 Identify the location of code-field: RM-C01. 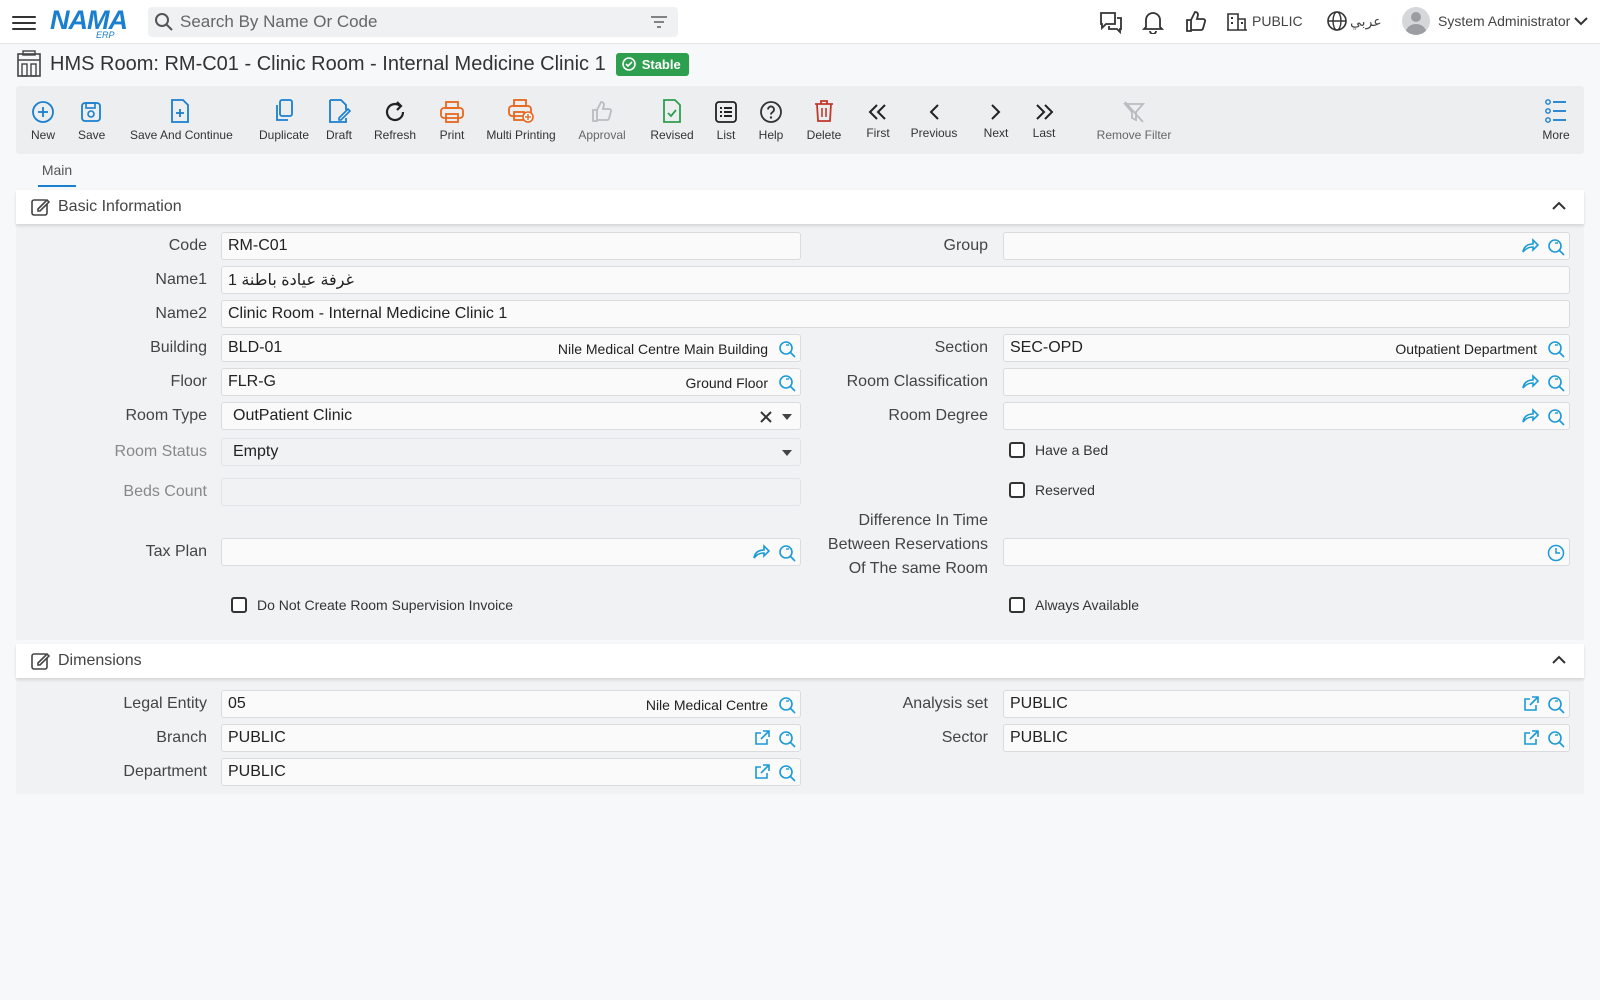
(511, 246).